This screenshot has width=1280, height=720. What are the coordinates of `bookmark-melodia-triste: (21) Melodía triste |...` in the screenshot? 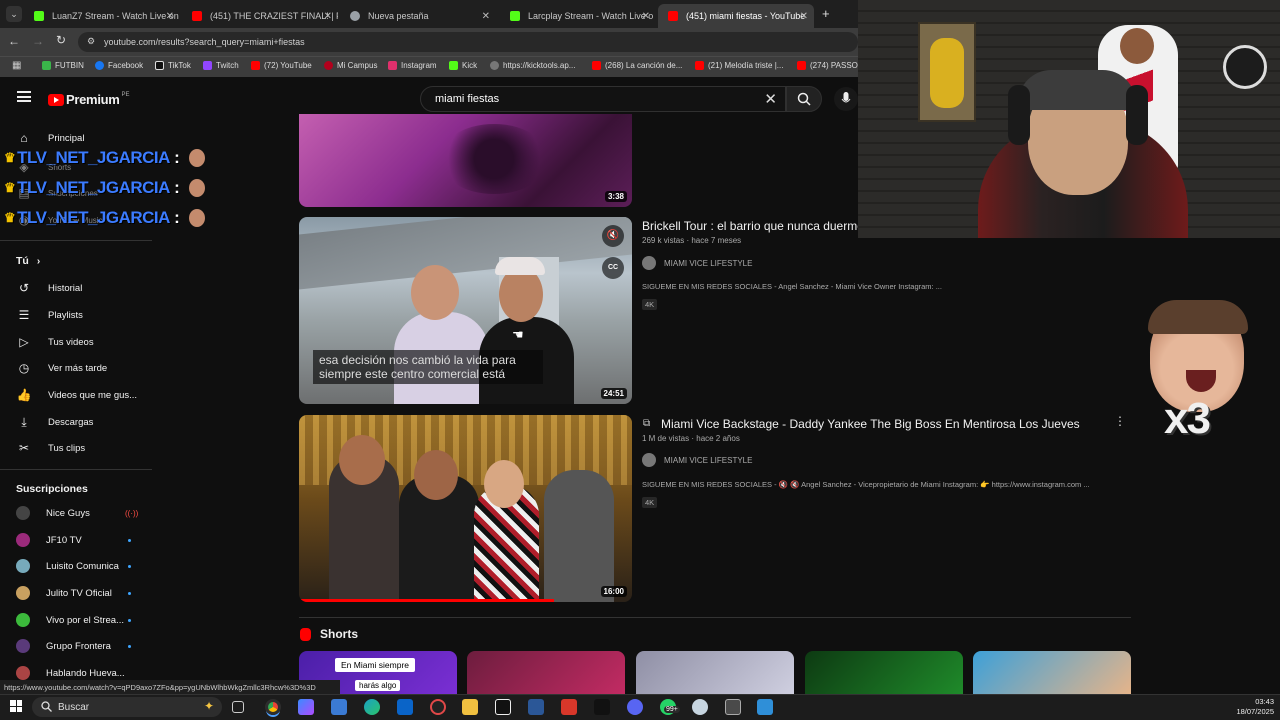 It's located at (739, 65).